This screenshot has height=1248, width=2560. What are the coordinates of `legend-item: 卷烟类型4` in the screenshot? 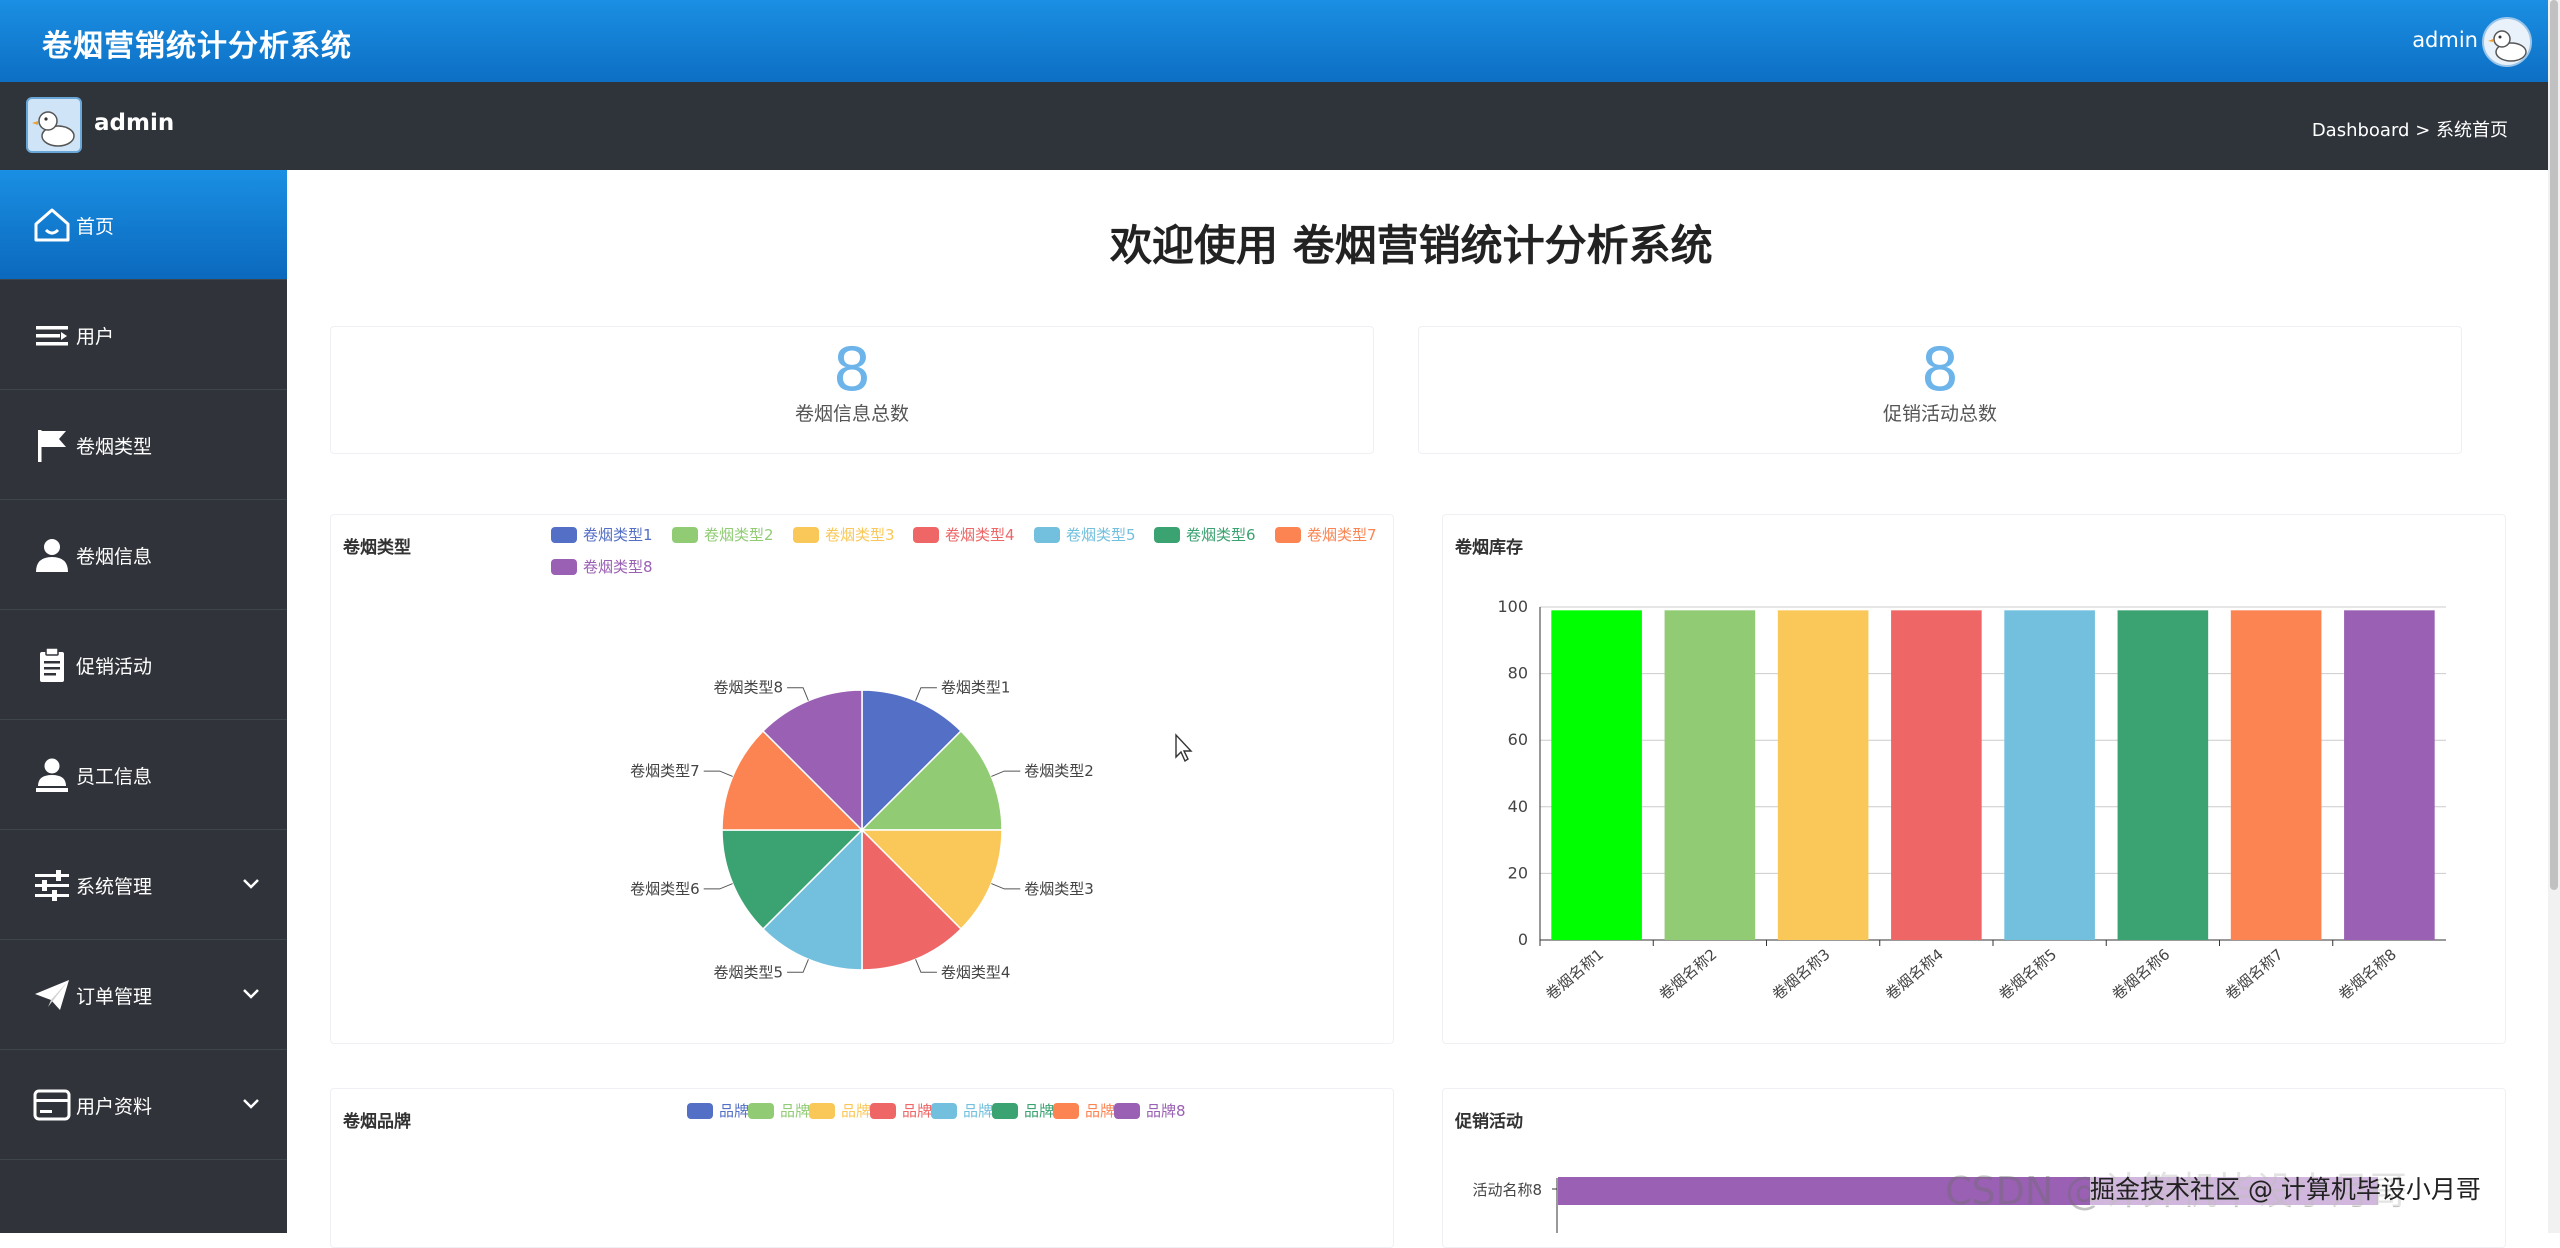 It's located at (964, 534).